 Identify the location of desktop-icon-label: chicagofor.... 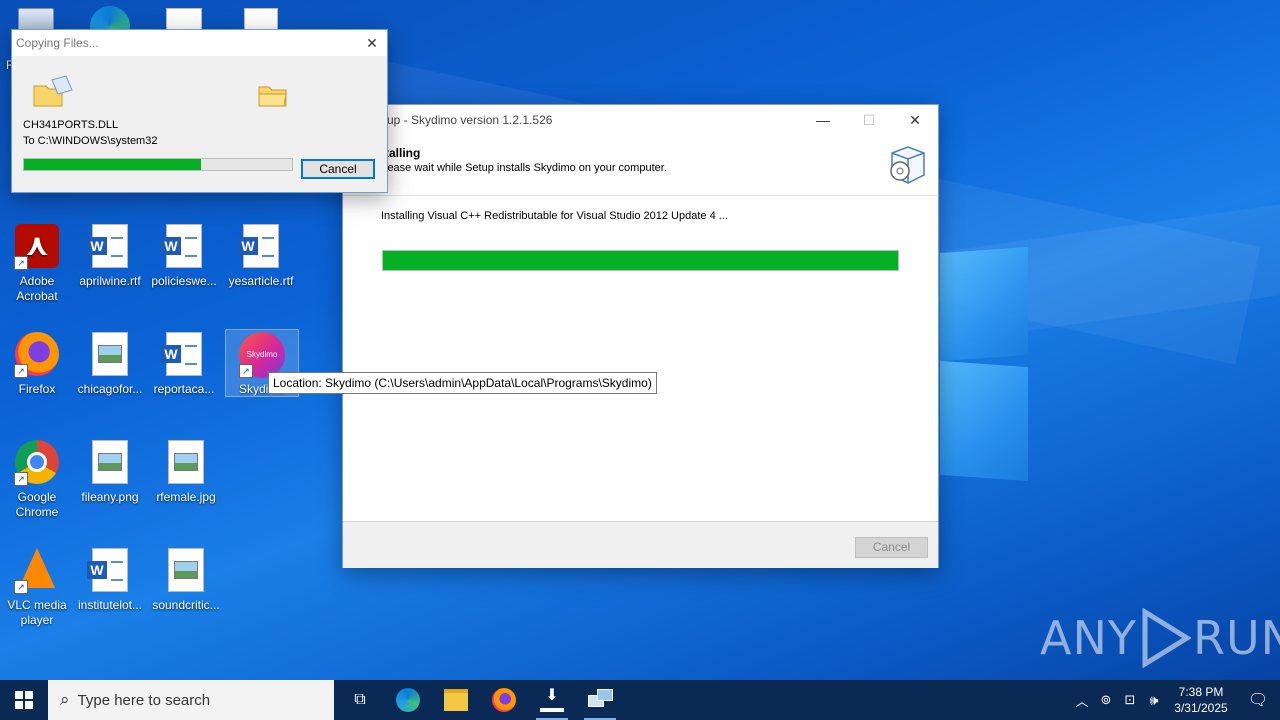
(110, 389).